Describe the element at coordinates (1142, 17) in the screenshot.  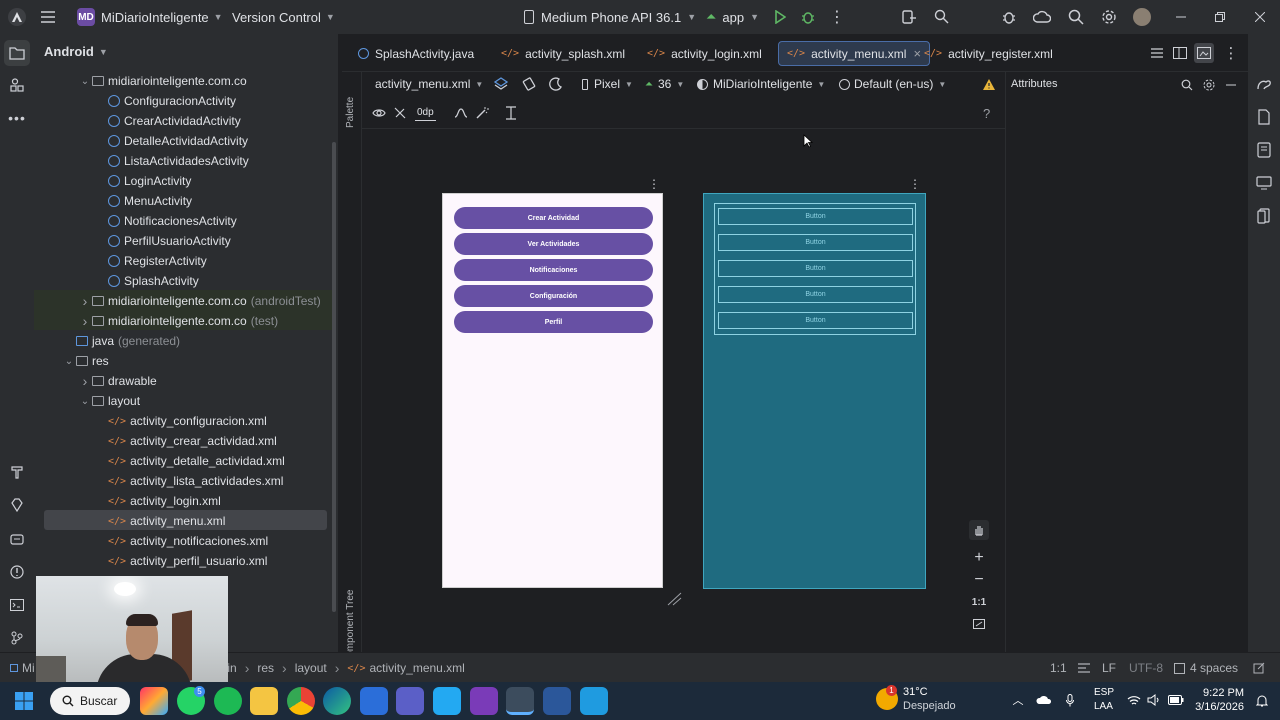
I see `user-avatar` at that location.